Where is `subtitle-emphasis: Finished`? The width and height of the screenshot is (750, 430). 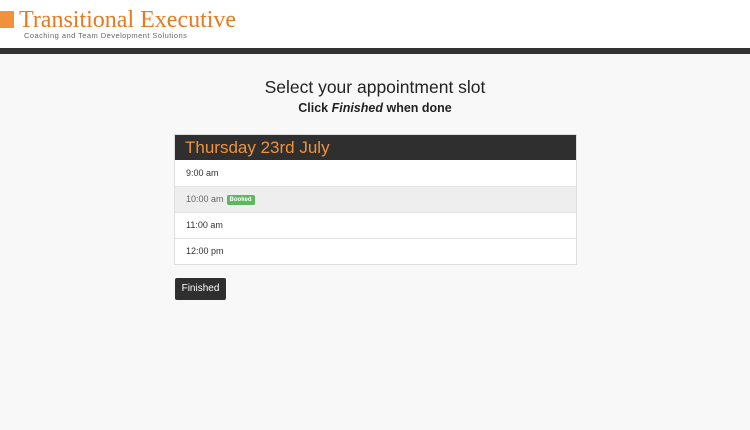 subtitle-emphasis: Finished is located at coordinates (357, 108).